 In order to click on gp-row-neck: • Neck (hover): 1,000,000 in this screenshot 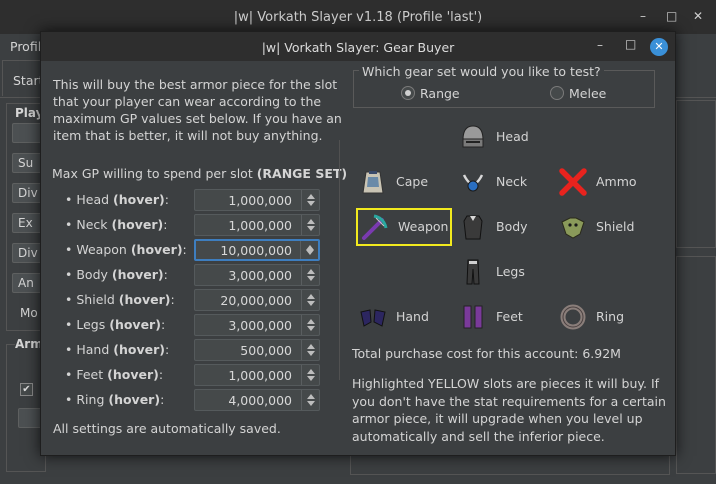, I will do `click(193, 225)`.